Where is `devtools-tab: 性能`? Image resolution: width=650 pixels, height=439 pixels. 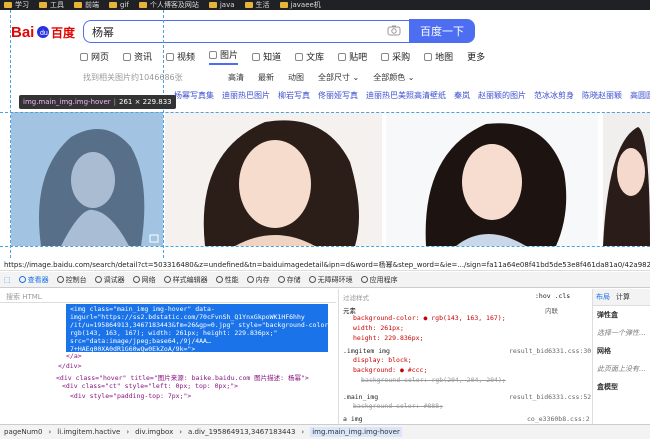 devtools-tab: 性能 is located at coordinates (227, 280).